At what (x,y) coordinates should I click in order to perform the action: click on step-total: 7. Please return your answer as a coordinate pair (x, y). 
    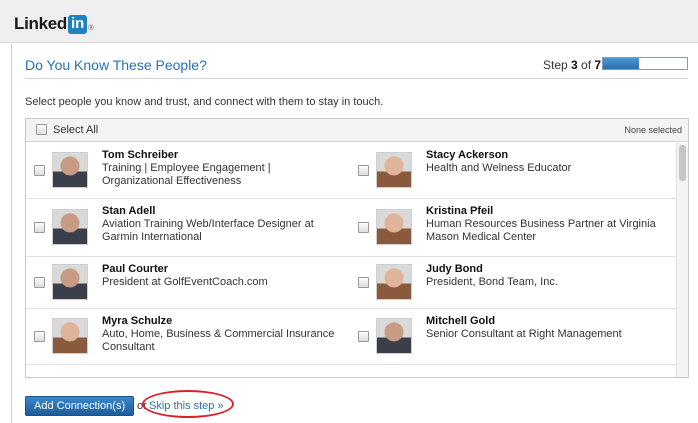
    Looking at the image, I should click on (598, 65).